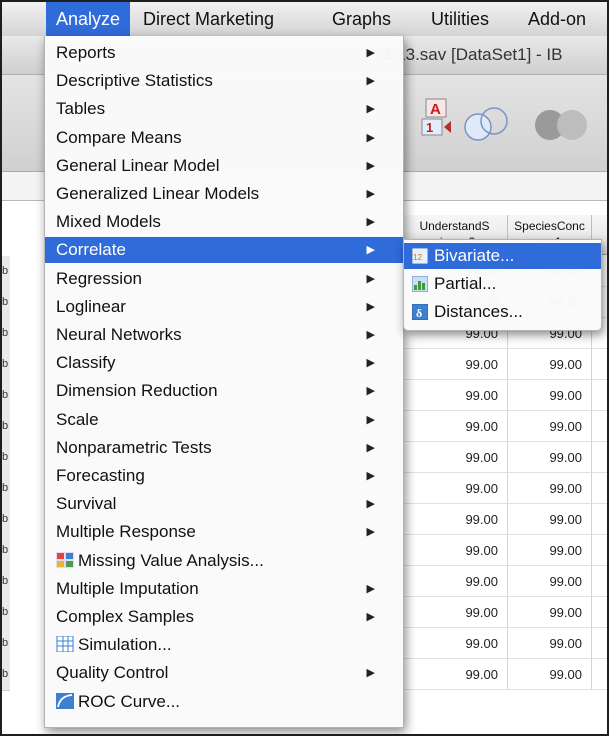 The width and height of the screenshot is (609, 736). I want to click on menu-item-scale: Scale ▶, so click(224, 420).